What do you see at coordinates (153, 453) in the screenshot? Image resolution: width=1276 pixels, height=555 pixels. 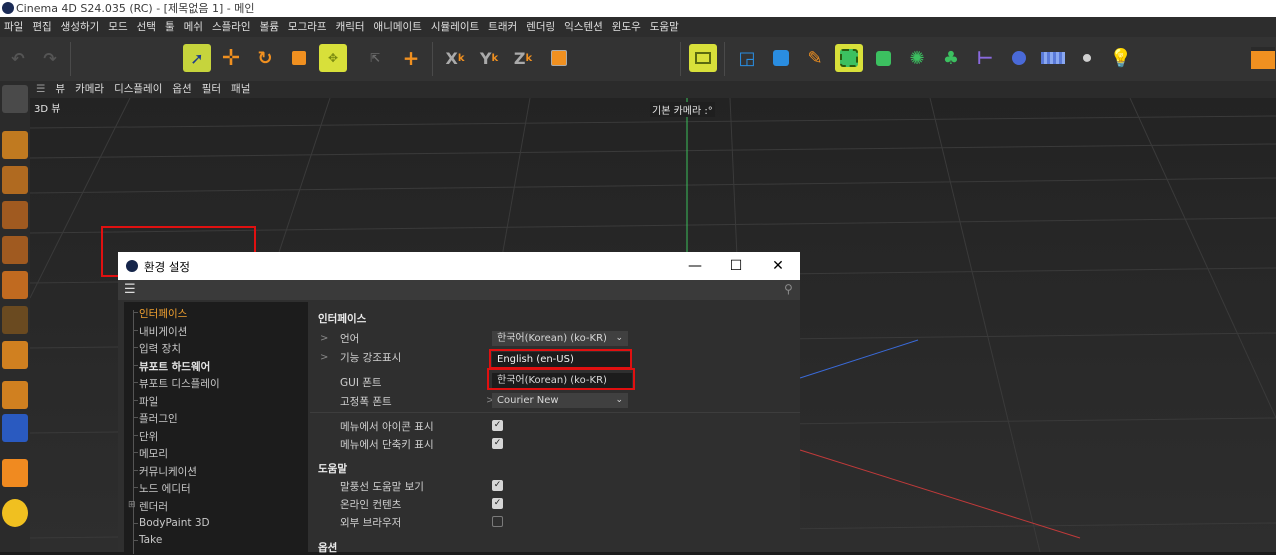 I see `tree-item-memory: 메모리` at bounding box center [153, 453].